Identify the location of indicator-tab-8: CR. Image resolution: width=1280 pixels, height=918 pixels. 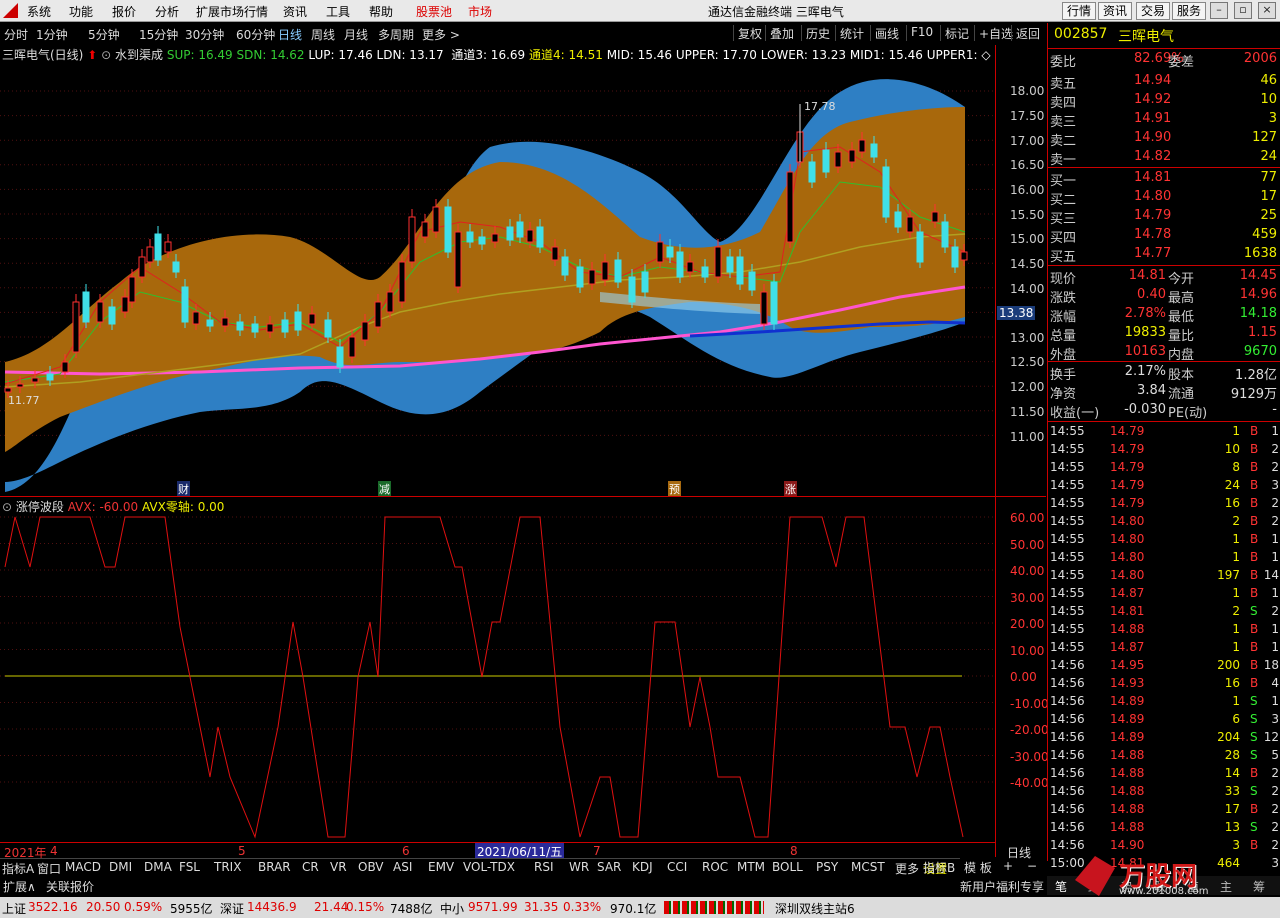
(310, 867).